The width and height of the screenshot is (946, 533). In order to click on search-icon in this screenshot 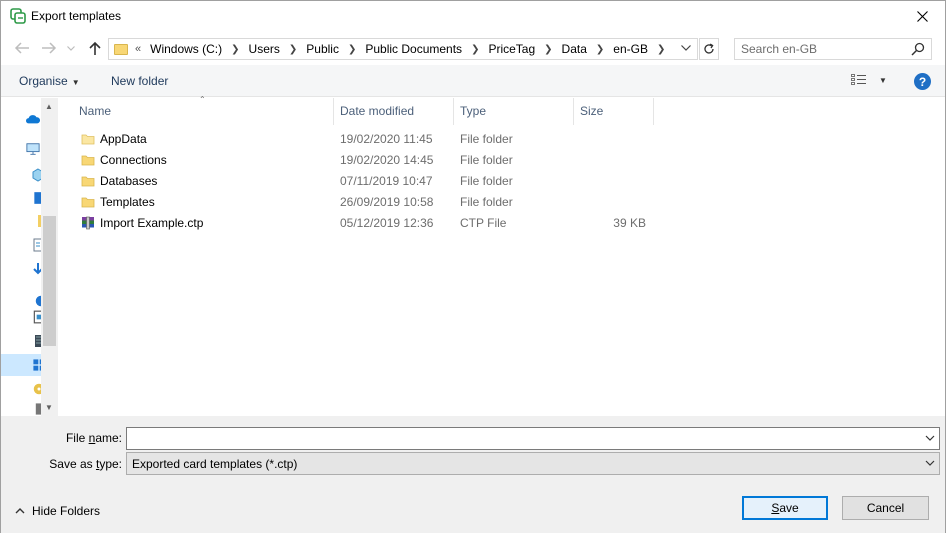, I will do `click(918, 49)`.